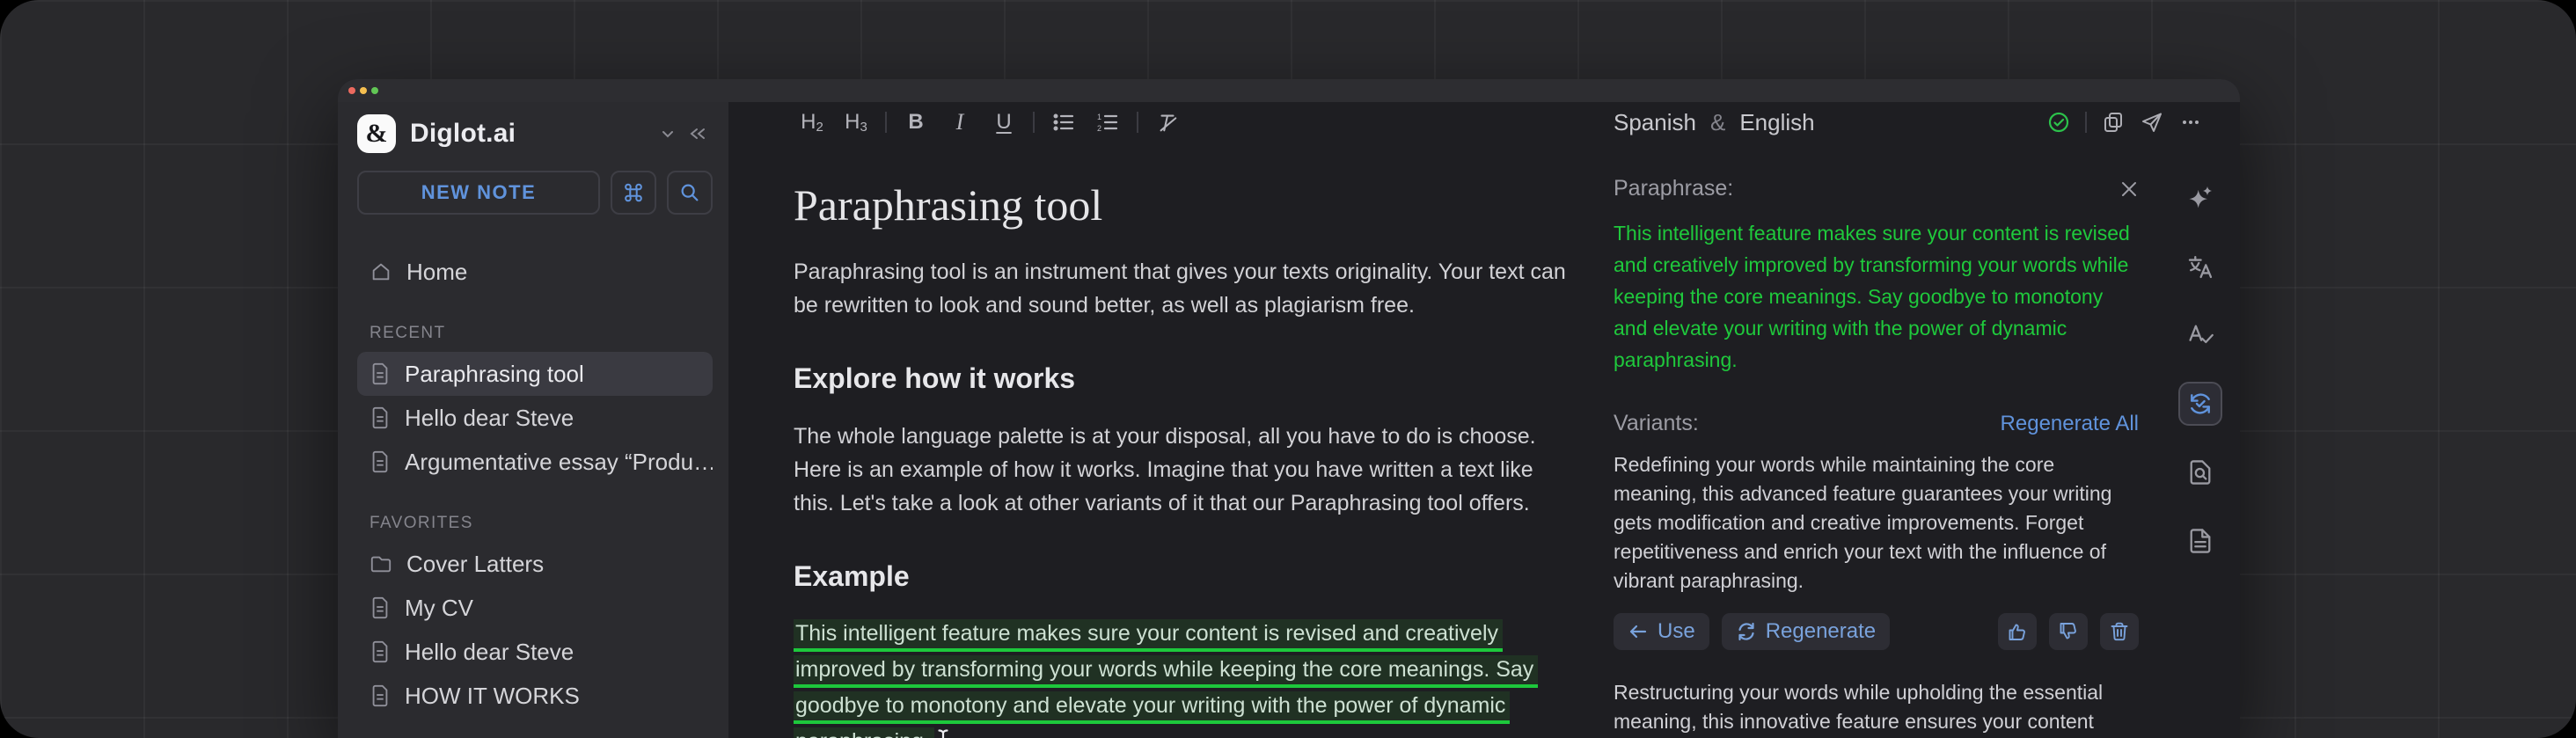  Describe the element at coordinates (2068, 631) in the screenshot. I see `thumbs-down-button` at that location.